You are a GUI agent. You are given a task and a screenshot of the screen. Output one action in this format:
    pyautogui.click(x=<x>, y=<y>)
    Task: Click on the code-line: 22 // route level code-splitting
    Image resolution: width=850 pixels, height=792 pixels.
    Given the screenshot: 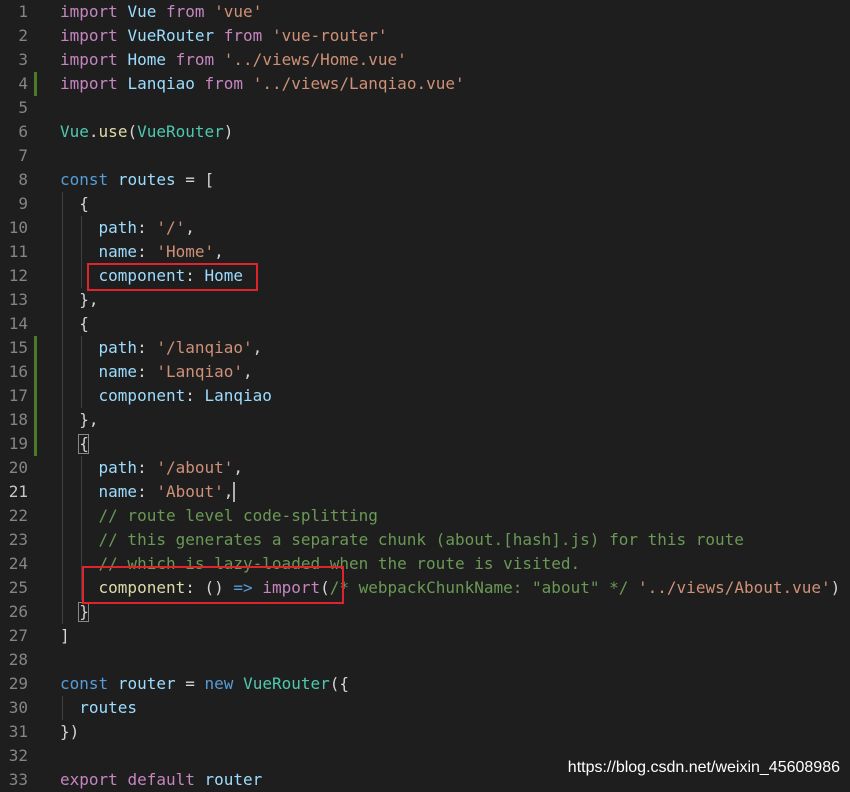 What is the action you would take?
    pyautogui.click(x=425, y=516)
    